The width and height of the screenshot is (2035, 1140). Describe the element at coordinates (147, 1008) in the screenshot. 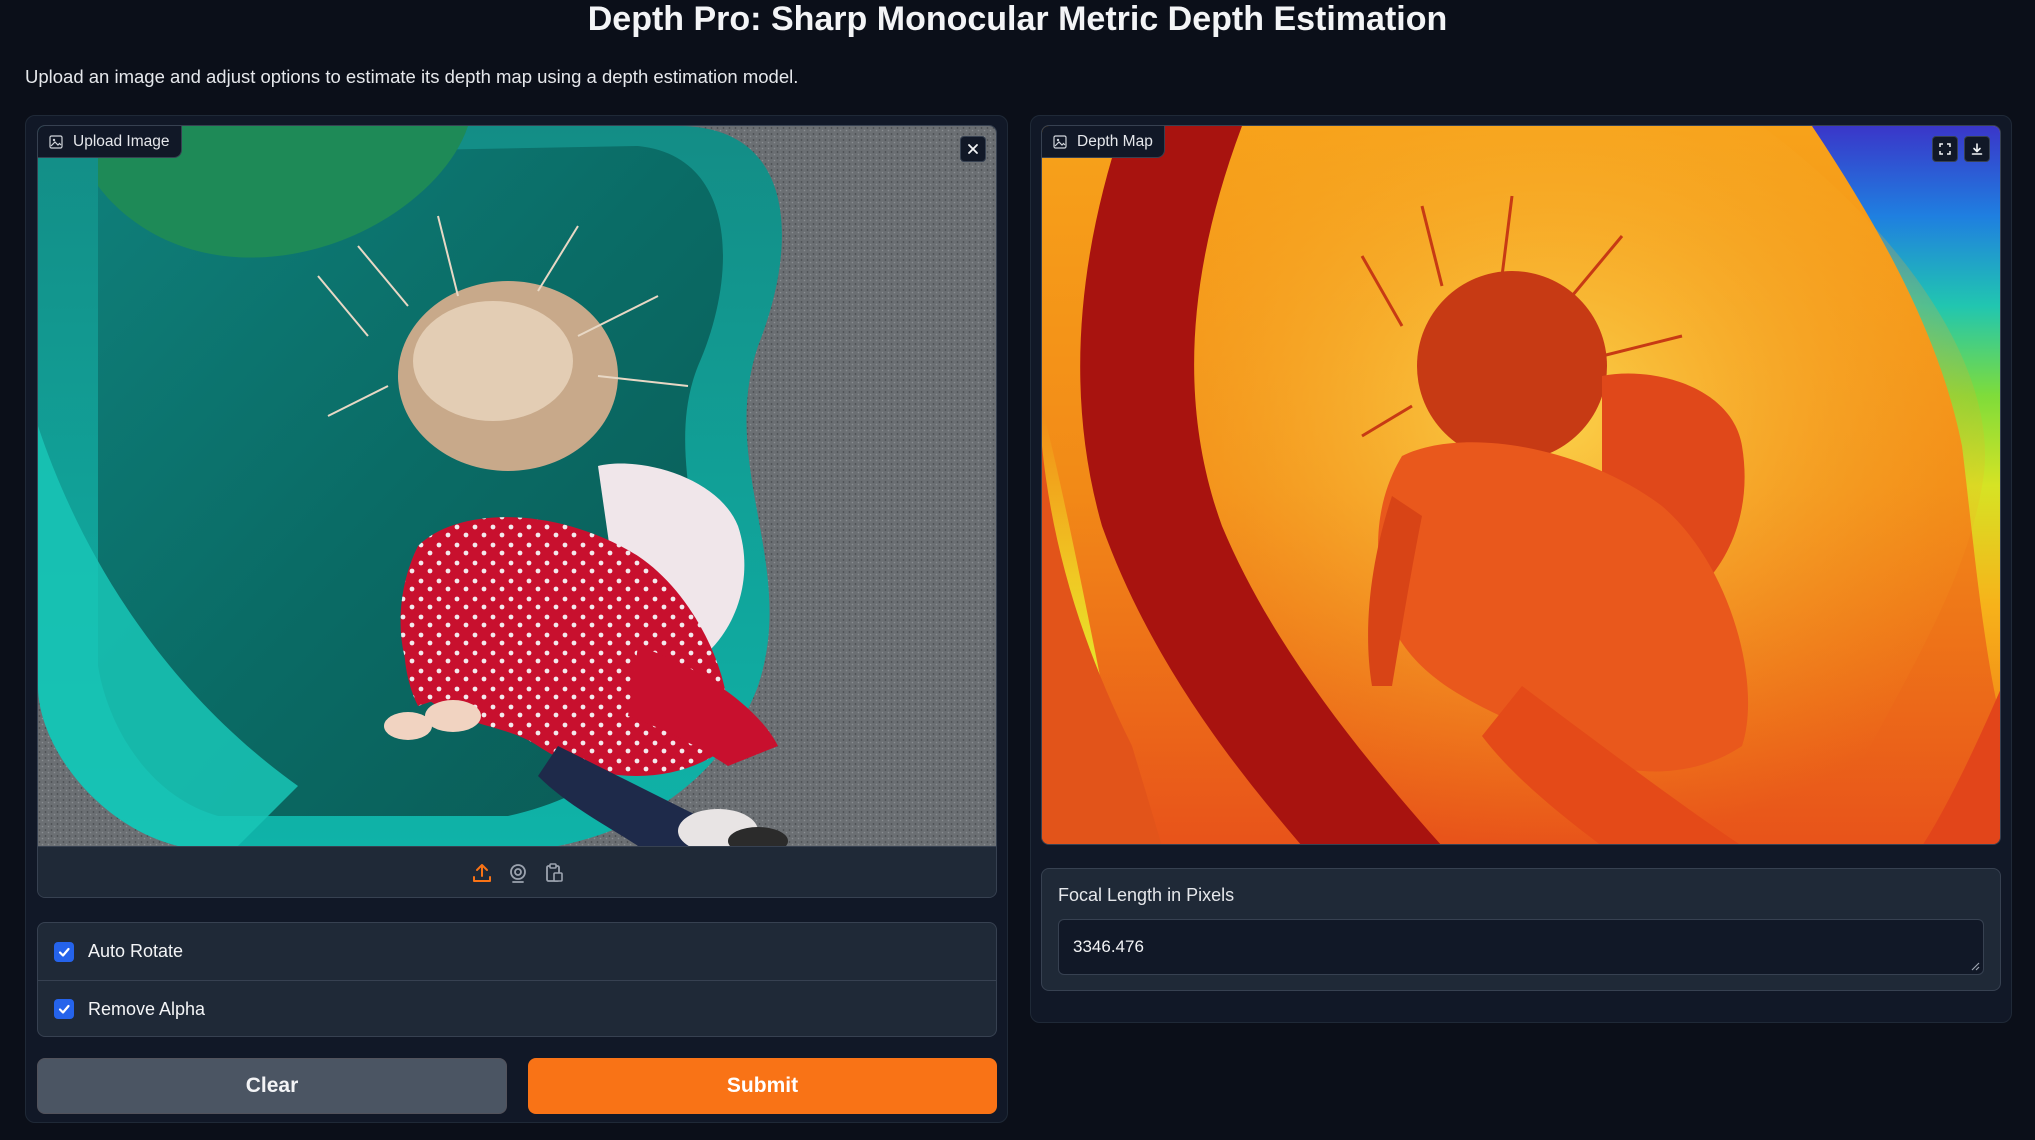

I see `remove-alpha-label: Remove Alpha` at that location.